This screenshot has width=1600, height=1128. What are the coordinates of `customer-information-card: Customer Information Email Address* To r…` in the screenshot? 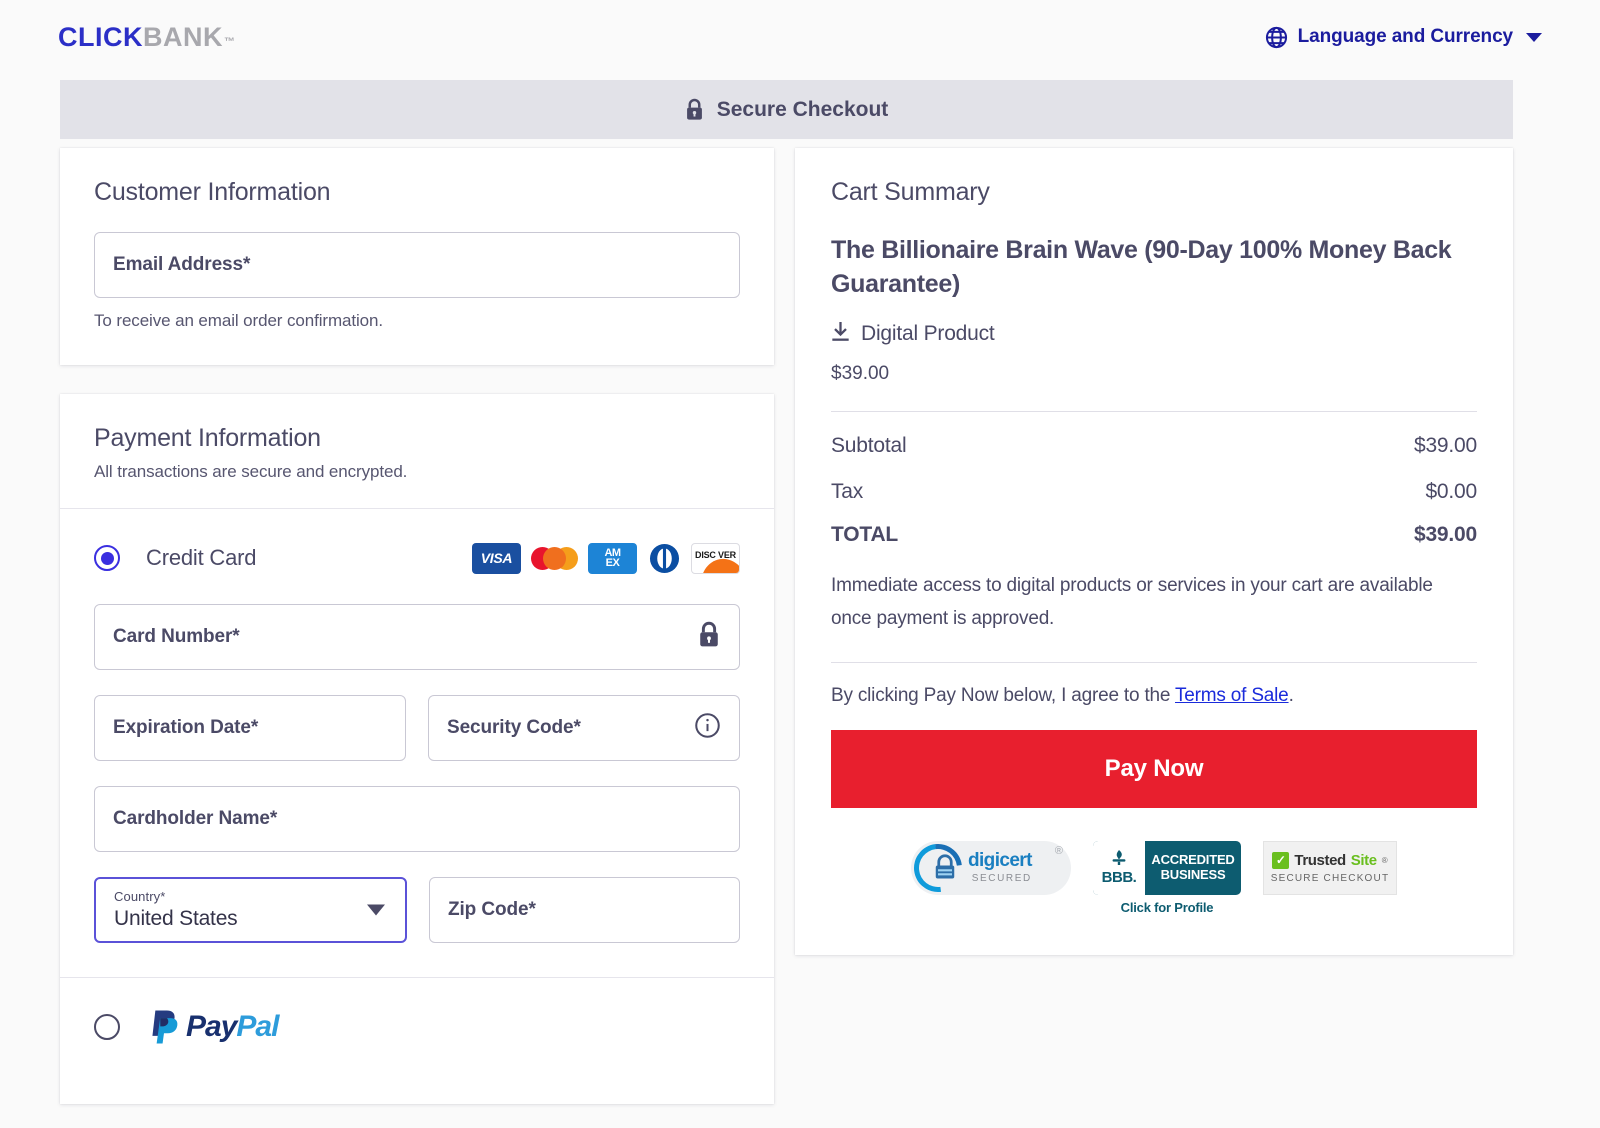 It's located at (417, 256).